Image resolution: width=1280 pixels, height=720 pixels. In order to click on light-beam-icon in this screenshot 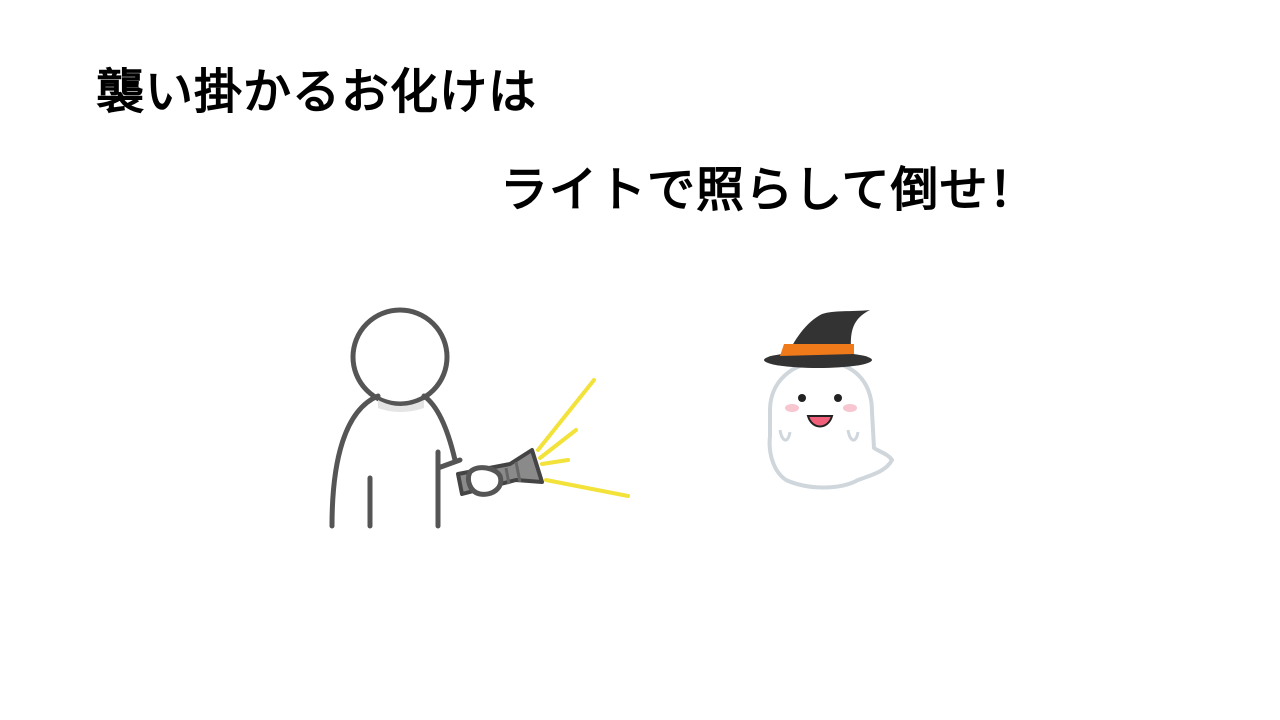, I will do `click(583, 438)`.